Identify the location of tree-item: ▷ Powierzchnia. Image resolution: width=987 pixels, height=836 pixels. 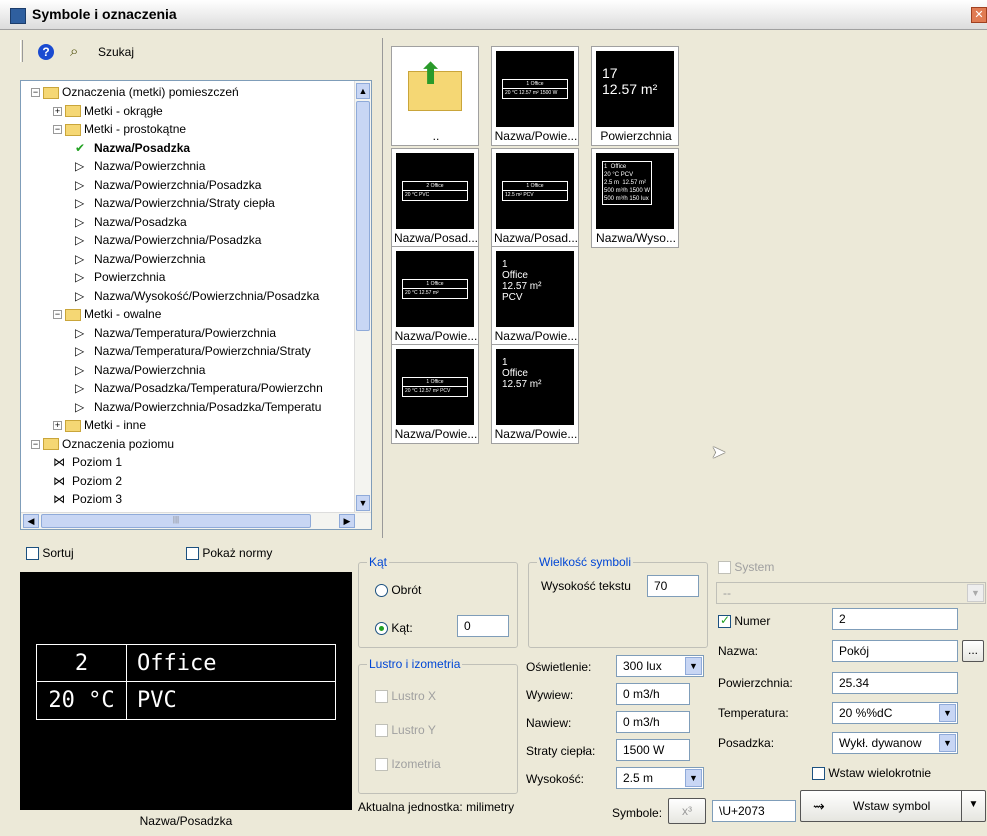
(120, 277).